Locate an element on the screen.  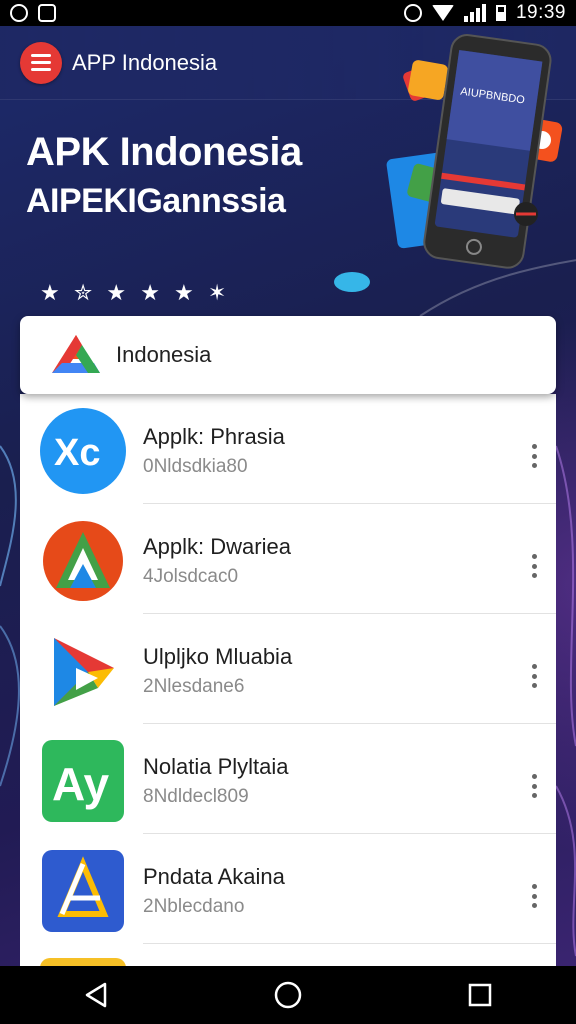
search-text: Indonesia is located at coordinates (164, 354).